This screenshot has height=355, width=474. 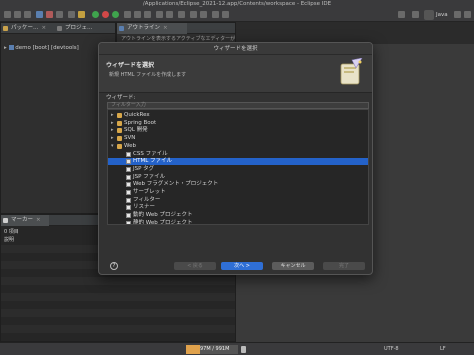 What do you see at coordinates (112, 146) in the screenshot?
I see `collapse-arrow-icon: ▾` at bounding box center [112, 146].